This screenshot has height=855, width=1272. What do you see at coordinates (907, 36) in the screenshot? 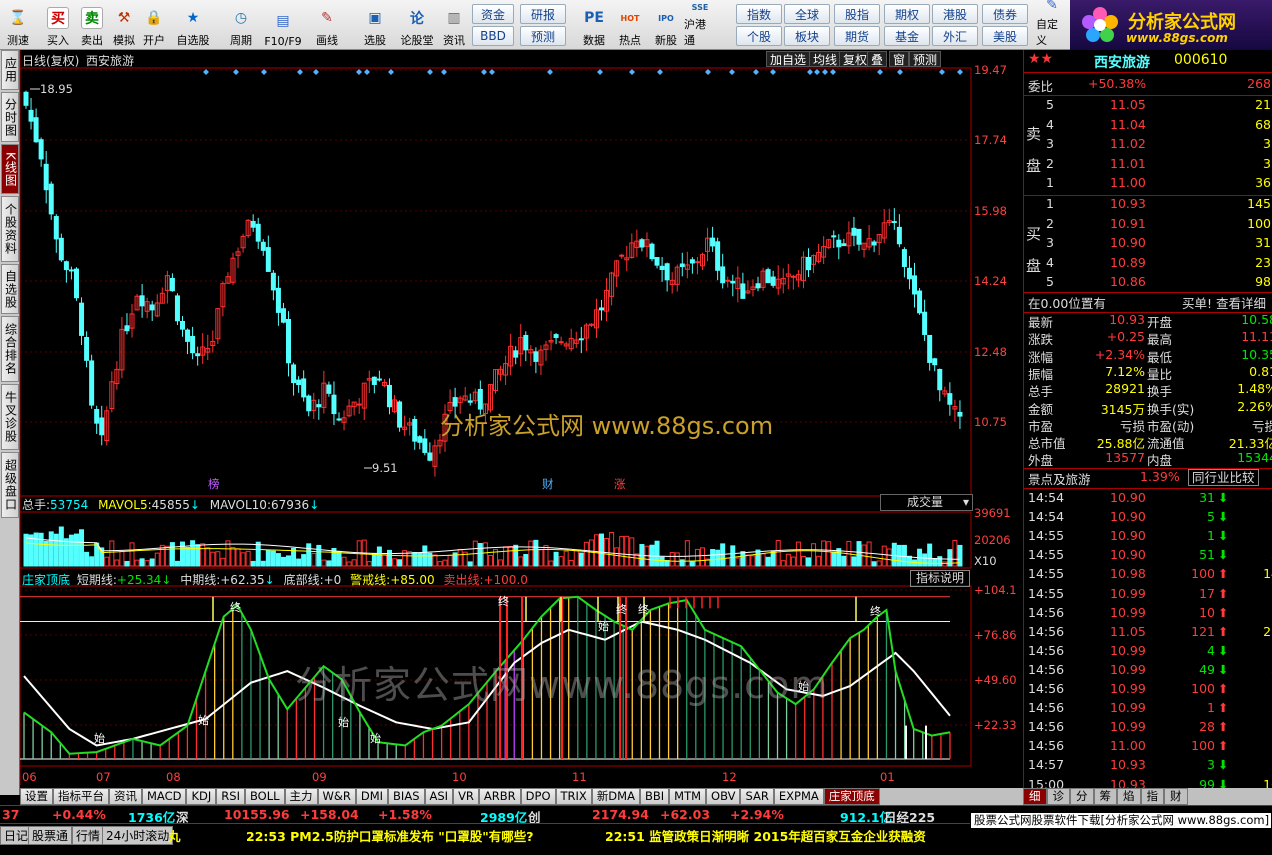
I see `market-grid-btn: 基金` at bounding box center [907, 36].